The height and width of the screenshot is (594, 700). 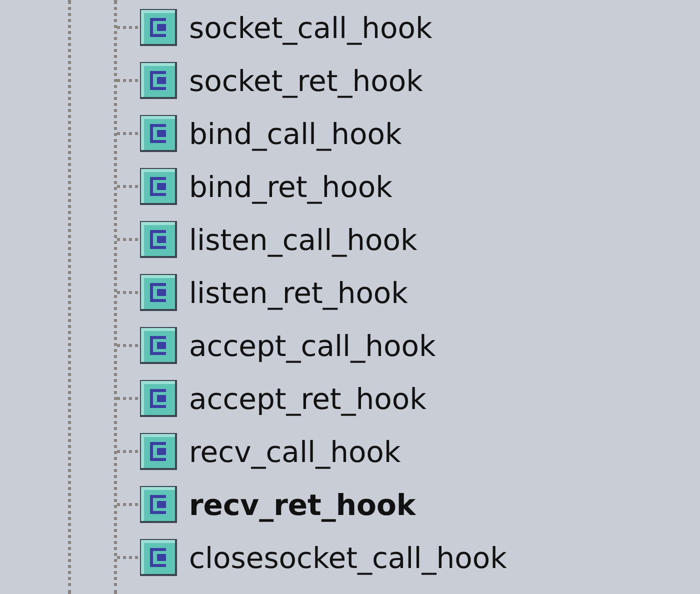 I want to click on tree-item: listen_call_hook, so click(x=279, y=239).